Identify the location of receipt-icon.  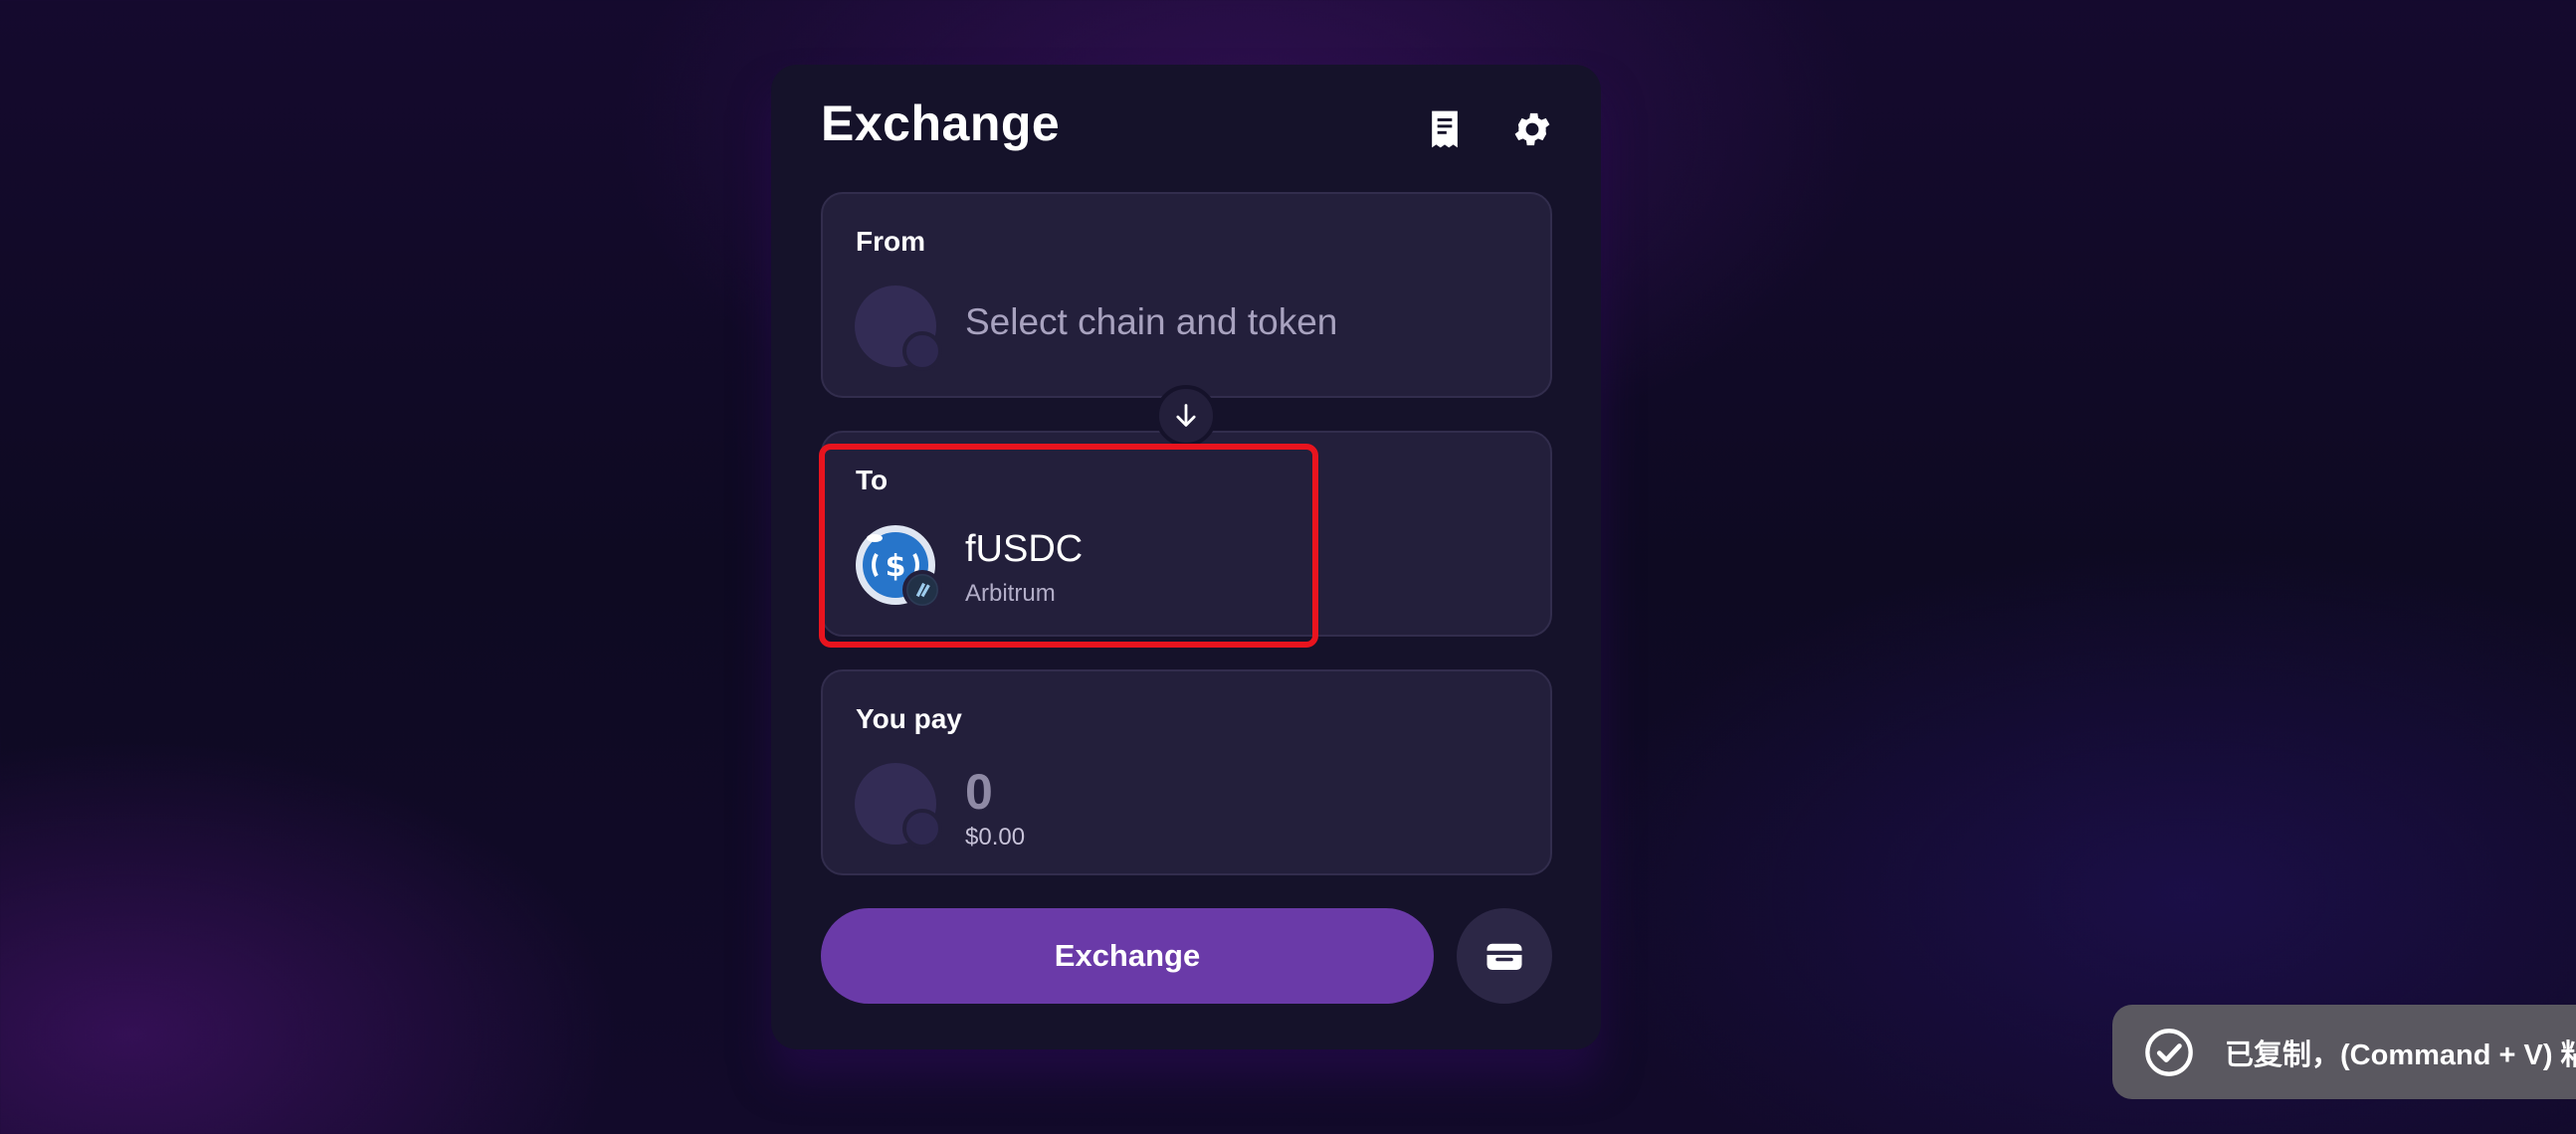
(1445, 129).